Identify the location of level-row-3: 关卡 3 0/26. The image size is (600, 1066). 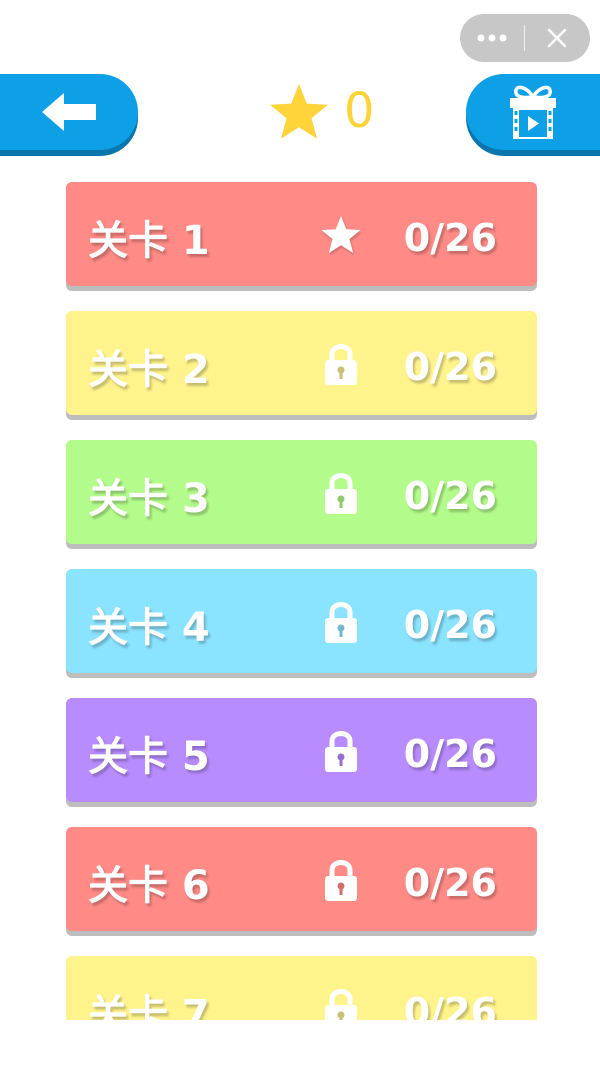
(301, 492).